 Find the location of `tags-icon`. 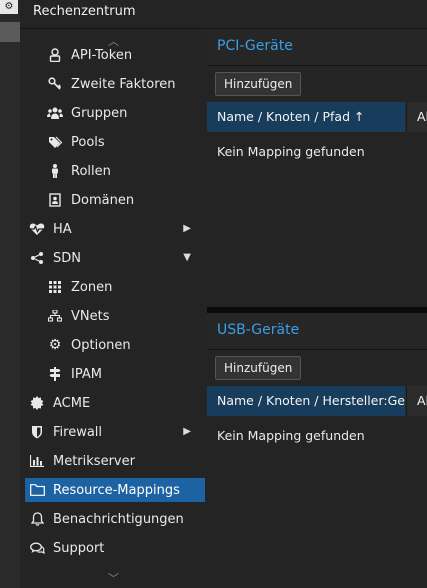

tags-icon is located at coordinates (55, 142).